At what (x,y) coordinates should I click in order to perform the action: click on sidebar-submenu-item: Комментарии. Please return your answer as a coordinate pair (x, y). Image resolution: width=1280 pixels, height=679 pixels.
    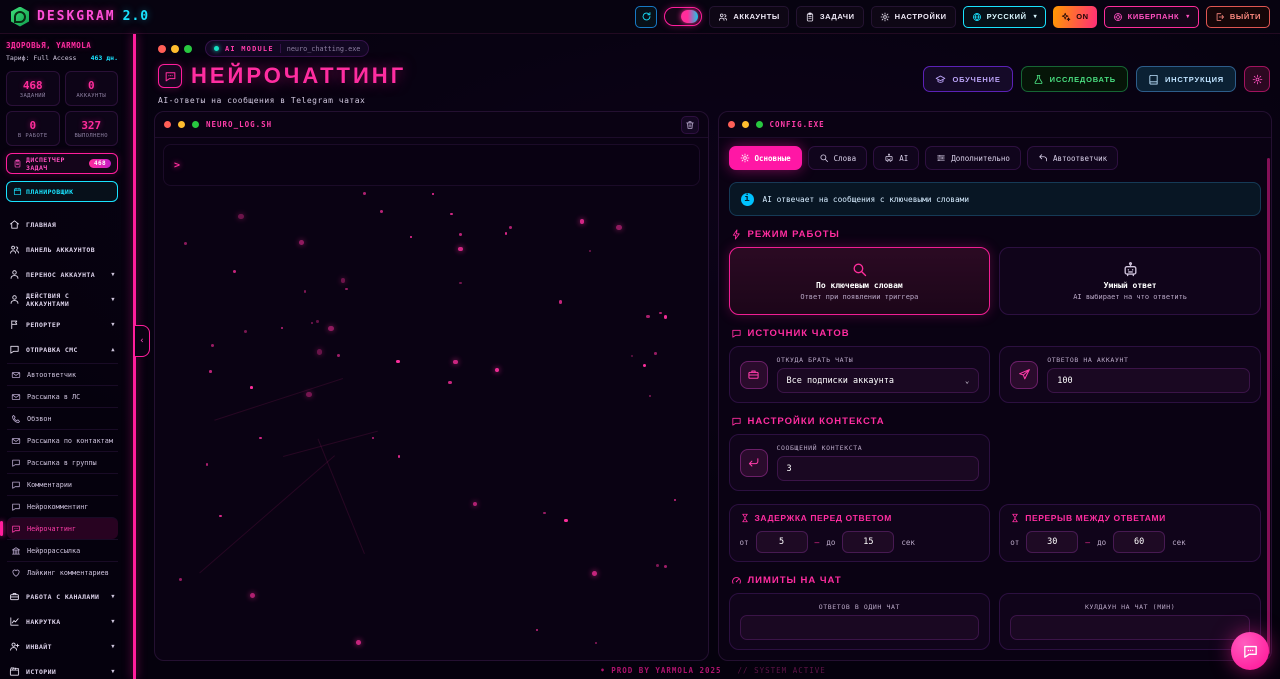
    Looking at the image, I should click on (62, 484).